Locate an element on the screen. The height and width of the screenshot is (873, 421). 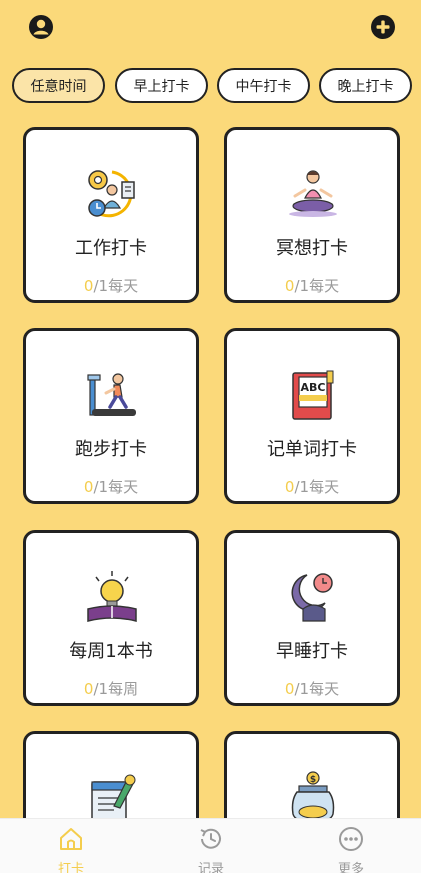
tab-label: 更多 is located at coordinates (350, 867).